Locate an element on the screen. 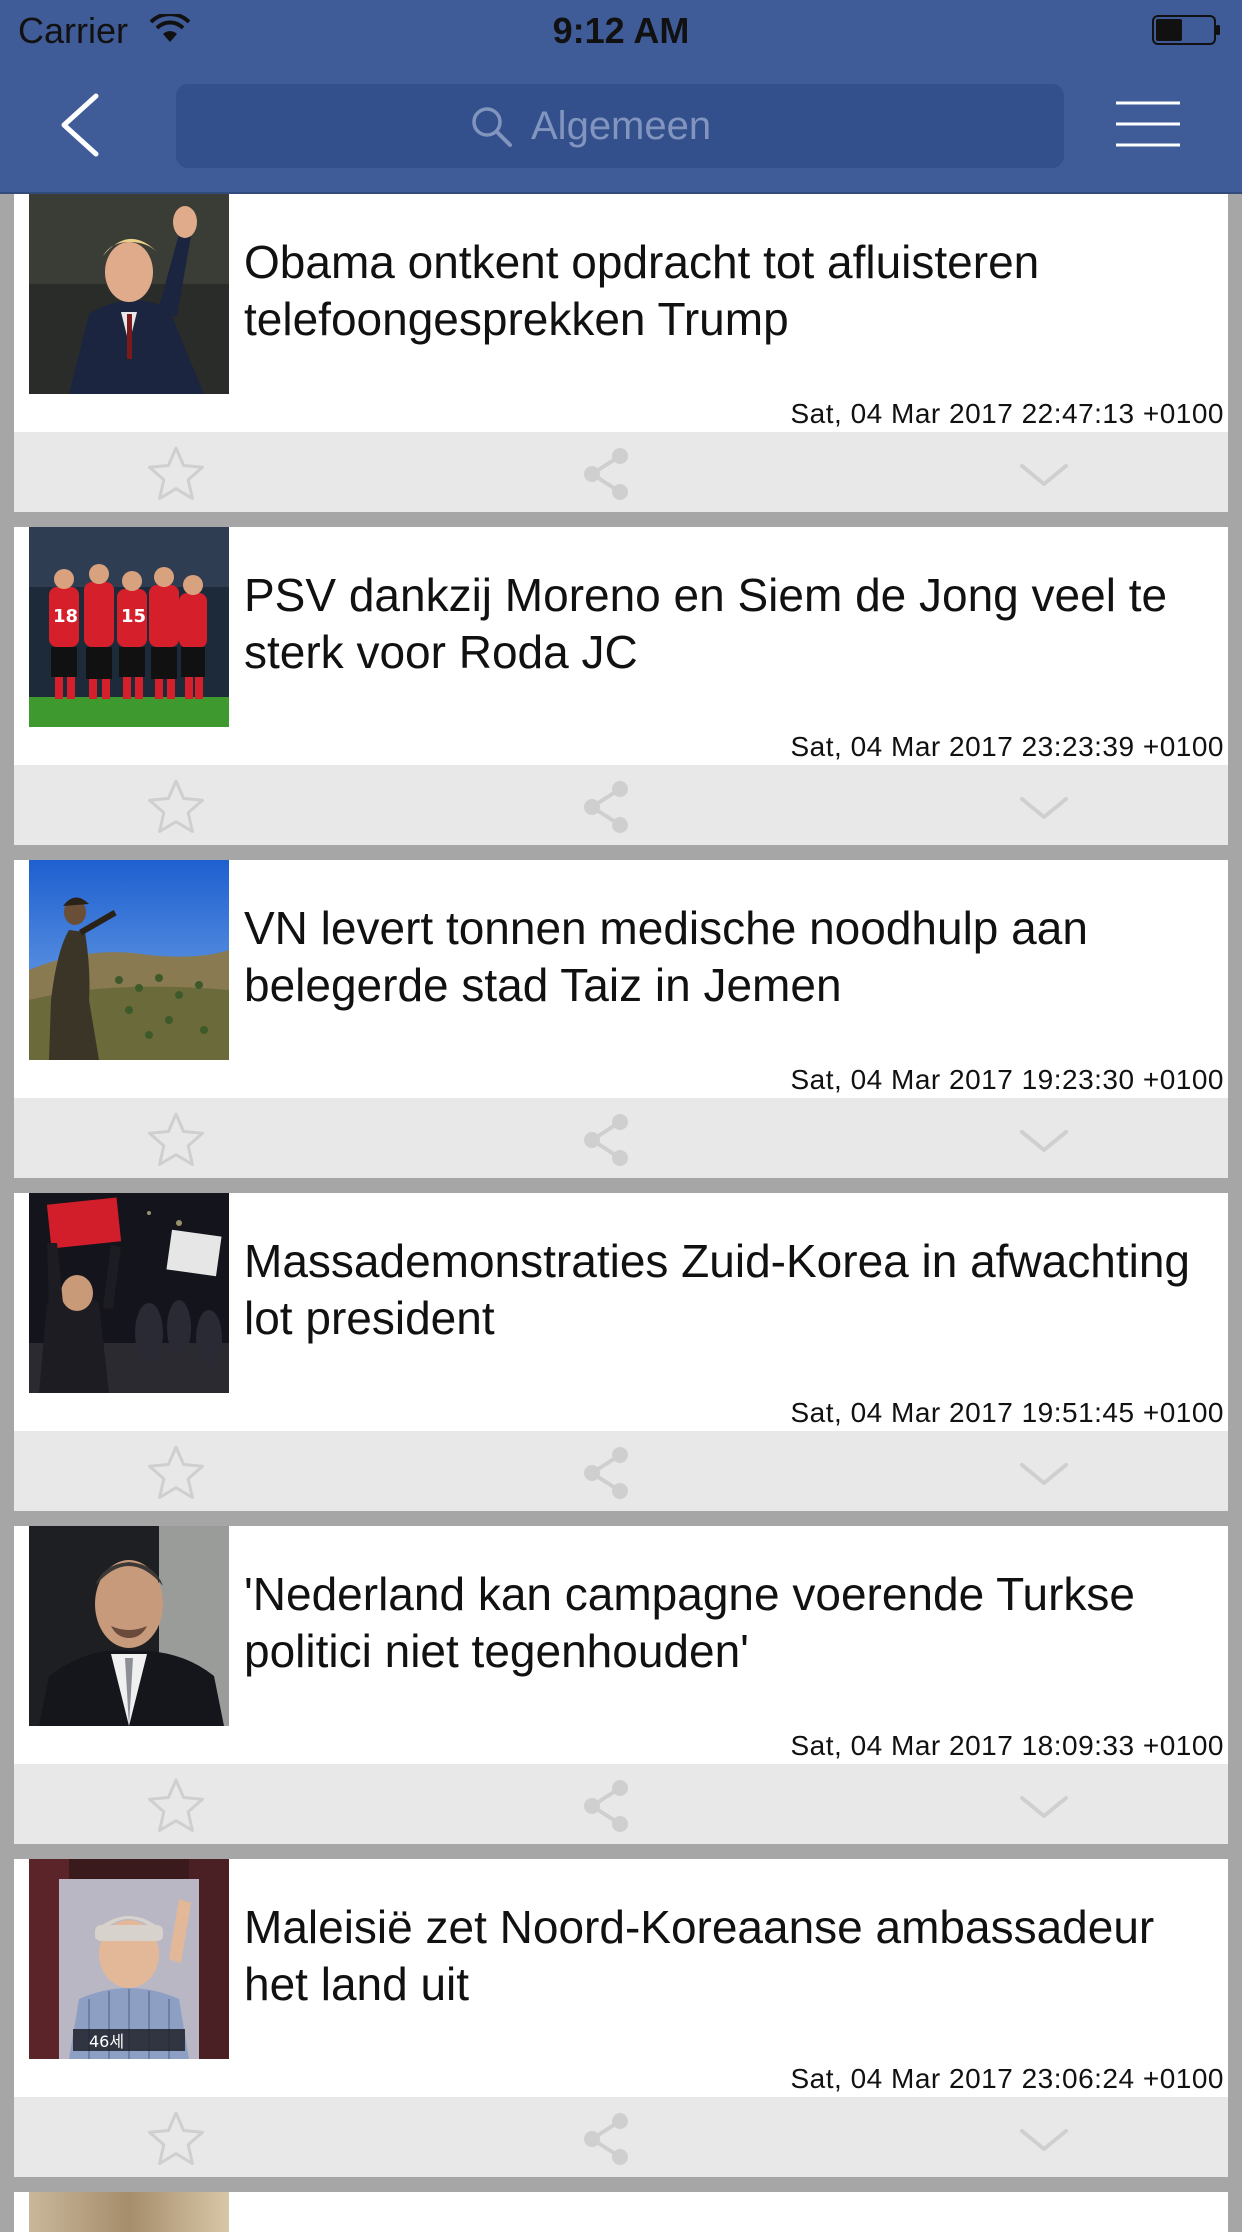  navigation-header: Carrier 9:12 AM is located at coordinates (621, 97).